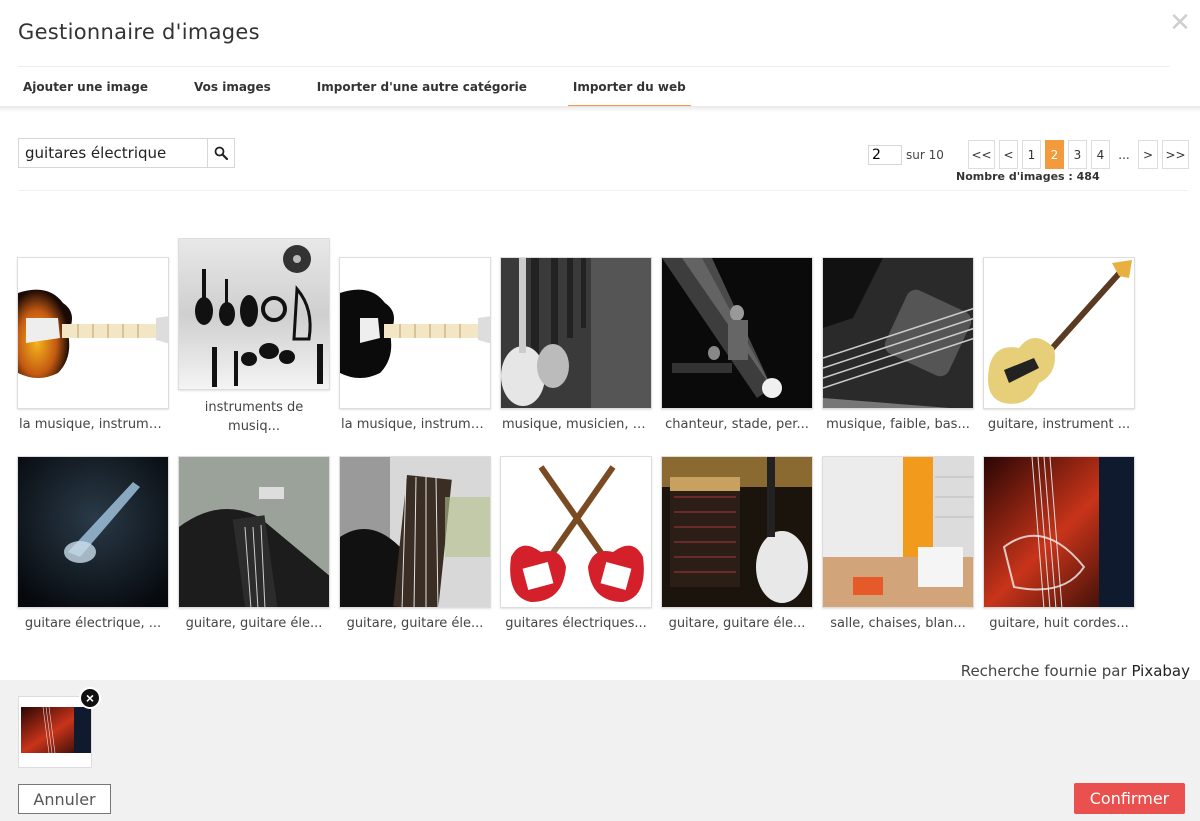  I want to click on page-1-button: 1, so click(1031, 154).